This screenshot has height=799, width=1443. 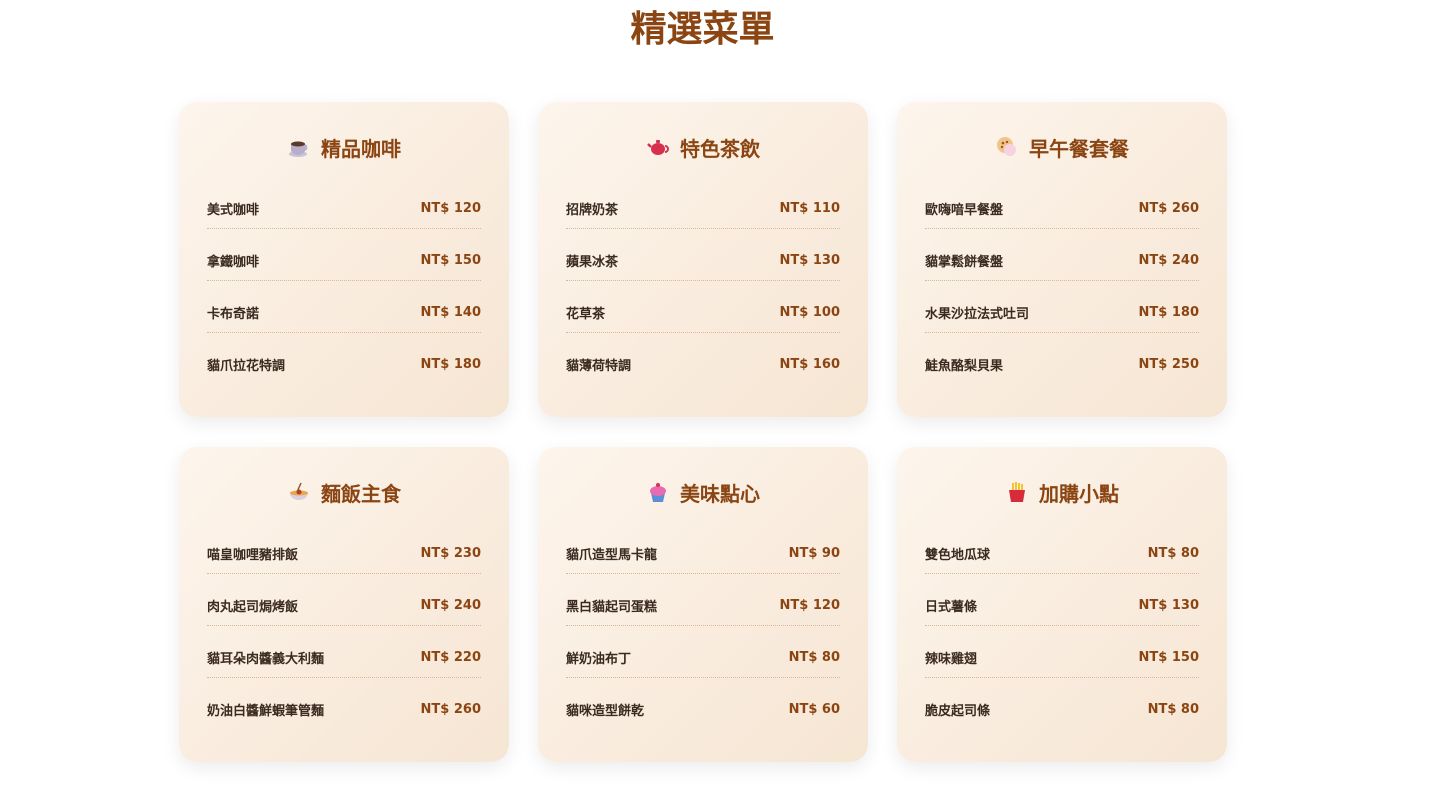 I want to click on menu-item: 奶油白醬鮮蝦筆管麵 NT$ 260, so click(x=344, y=709).